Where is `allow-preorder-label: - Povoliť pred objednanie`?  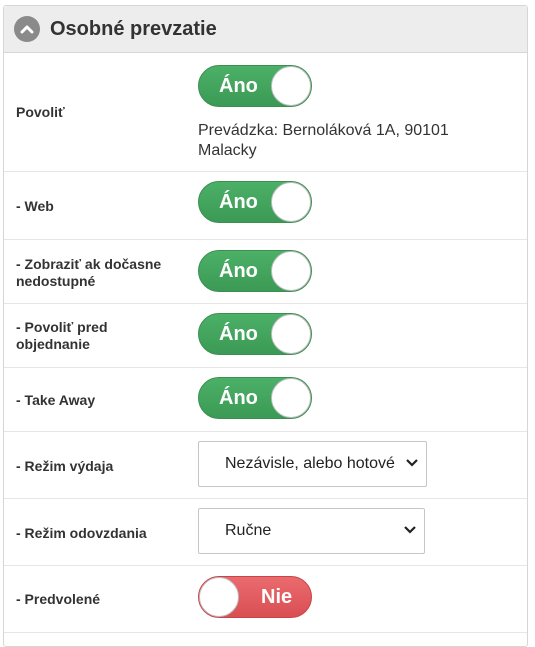 allow-preorder-label: - Povoliť pred objednanie is located at coordinates (62, 335).